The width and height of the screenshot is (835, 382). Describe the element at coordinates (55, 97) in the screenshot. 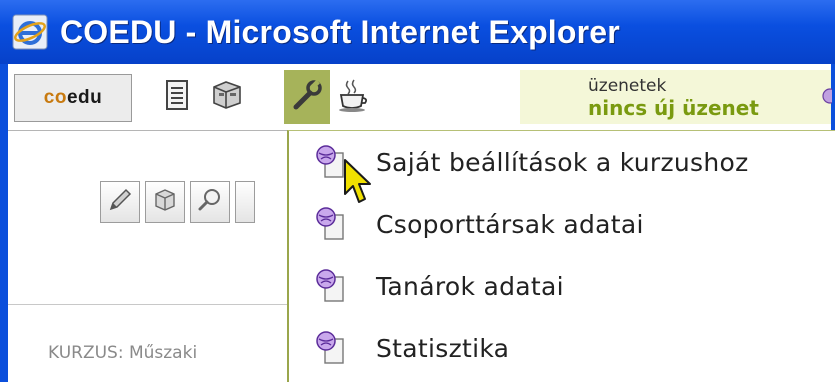

I see `logo-co-text: co` at that location.